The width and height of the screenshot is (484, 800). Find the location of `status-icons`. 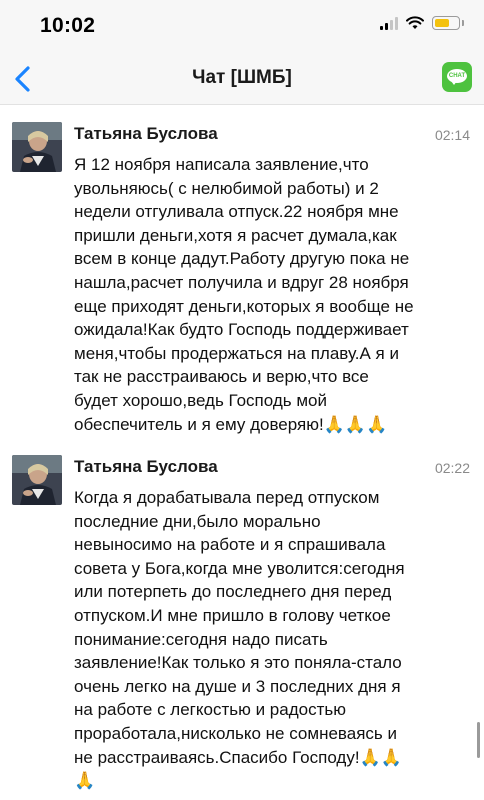

status-icons is located at coordinates (422, 23).